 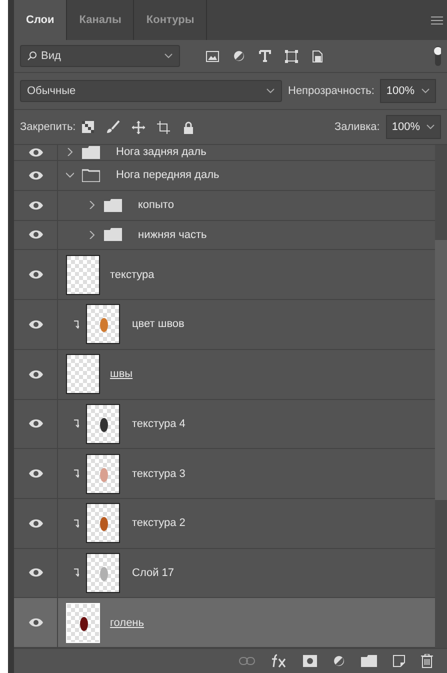 What do you see at coordinates (159, 474) in the screenshot?
I see `layer-name: текстура 3` at bounding box center [159, 474].